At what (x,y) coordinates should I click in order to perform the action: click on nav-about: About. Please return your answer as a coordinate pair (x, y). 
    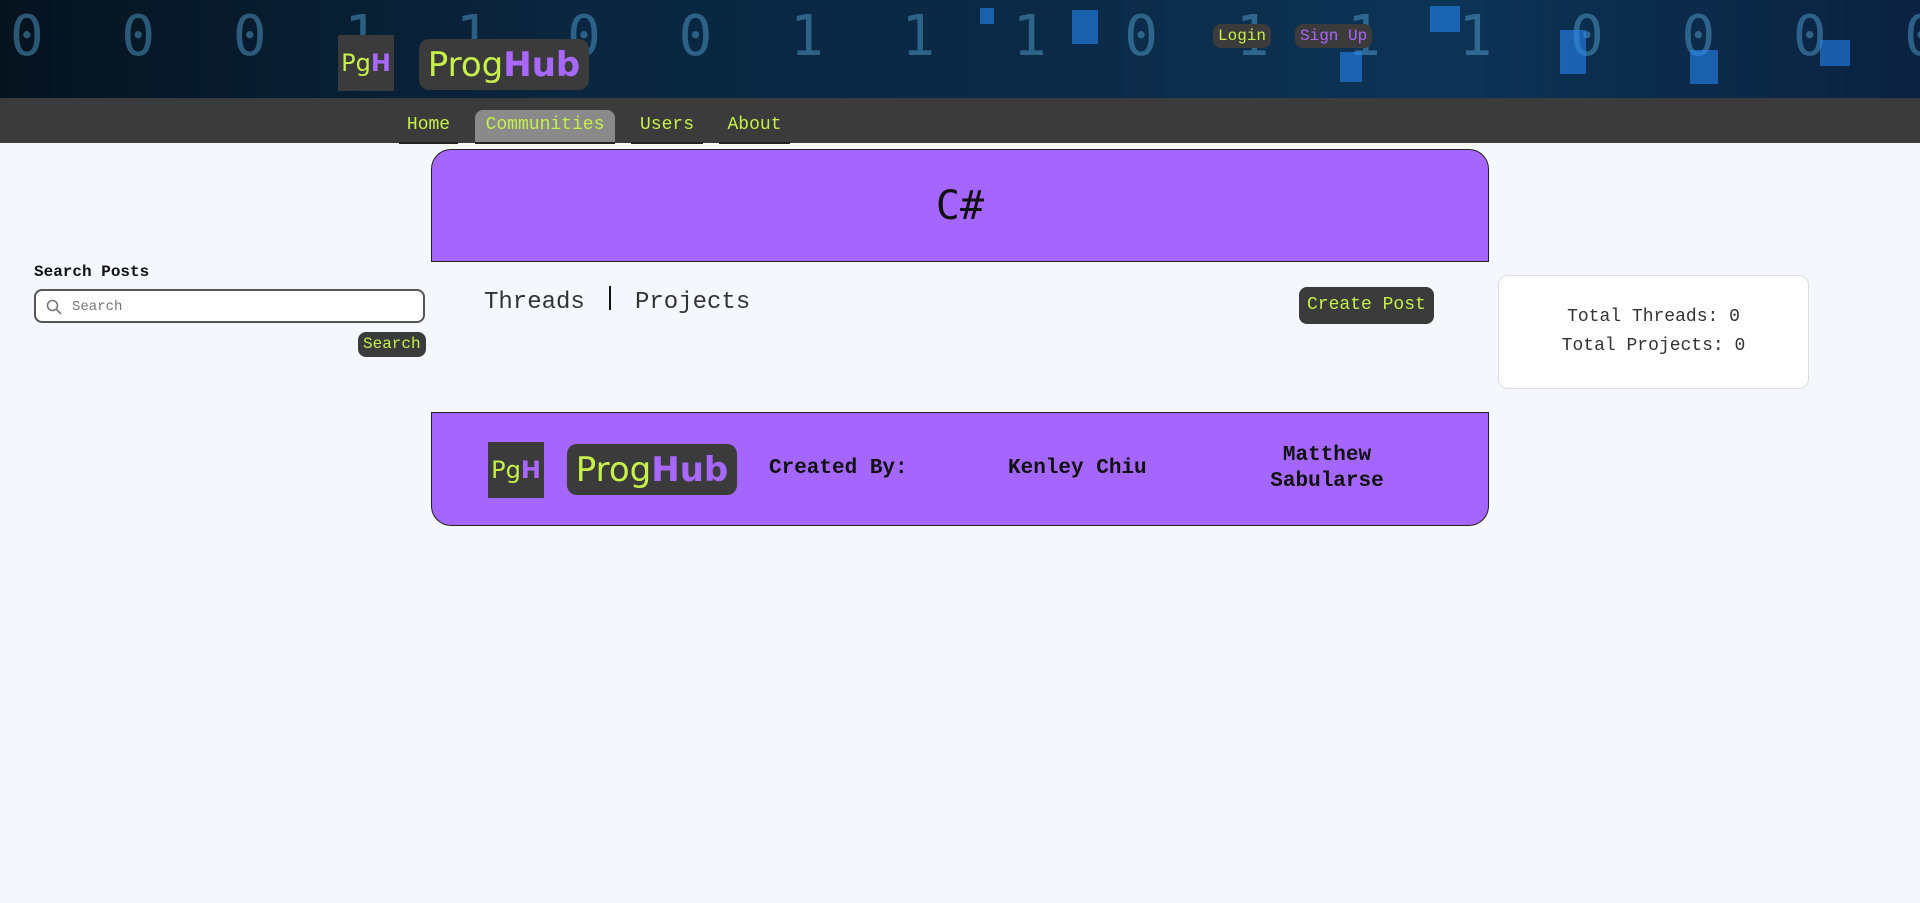
    Looking at the image, I should click on (754, 127).